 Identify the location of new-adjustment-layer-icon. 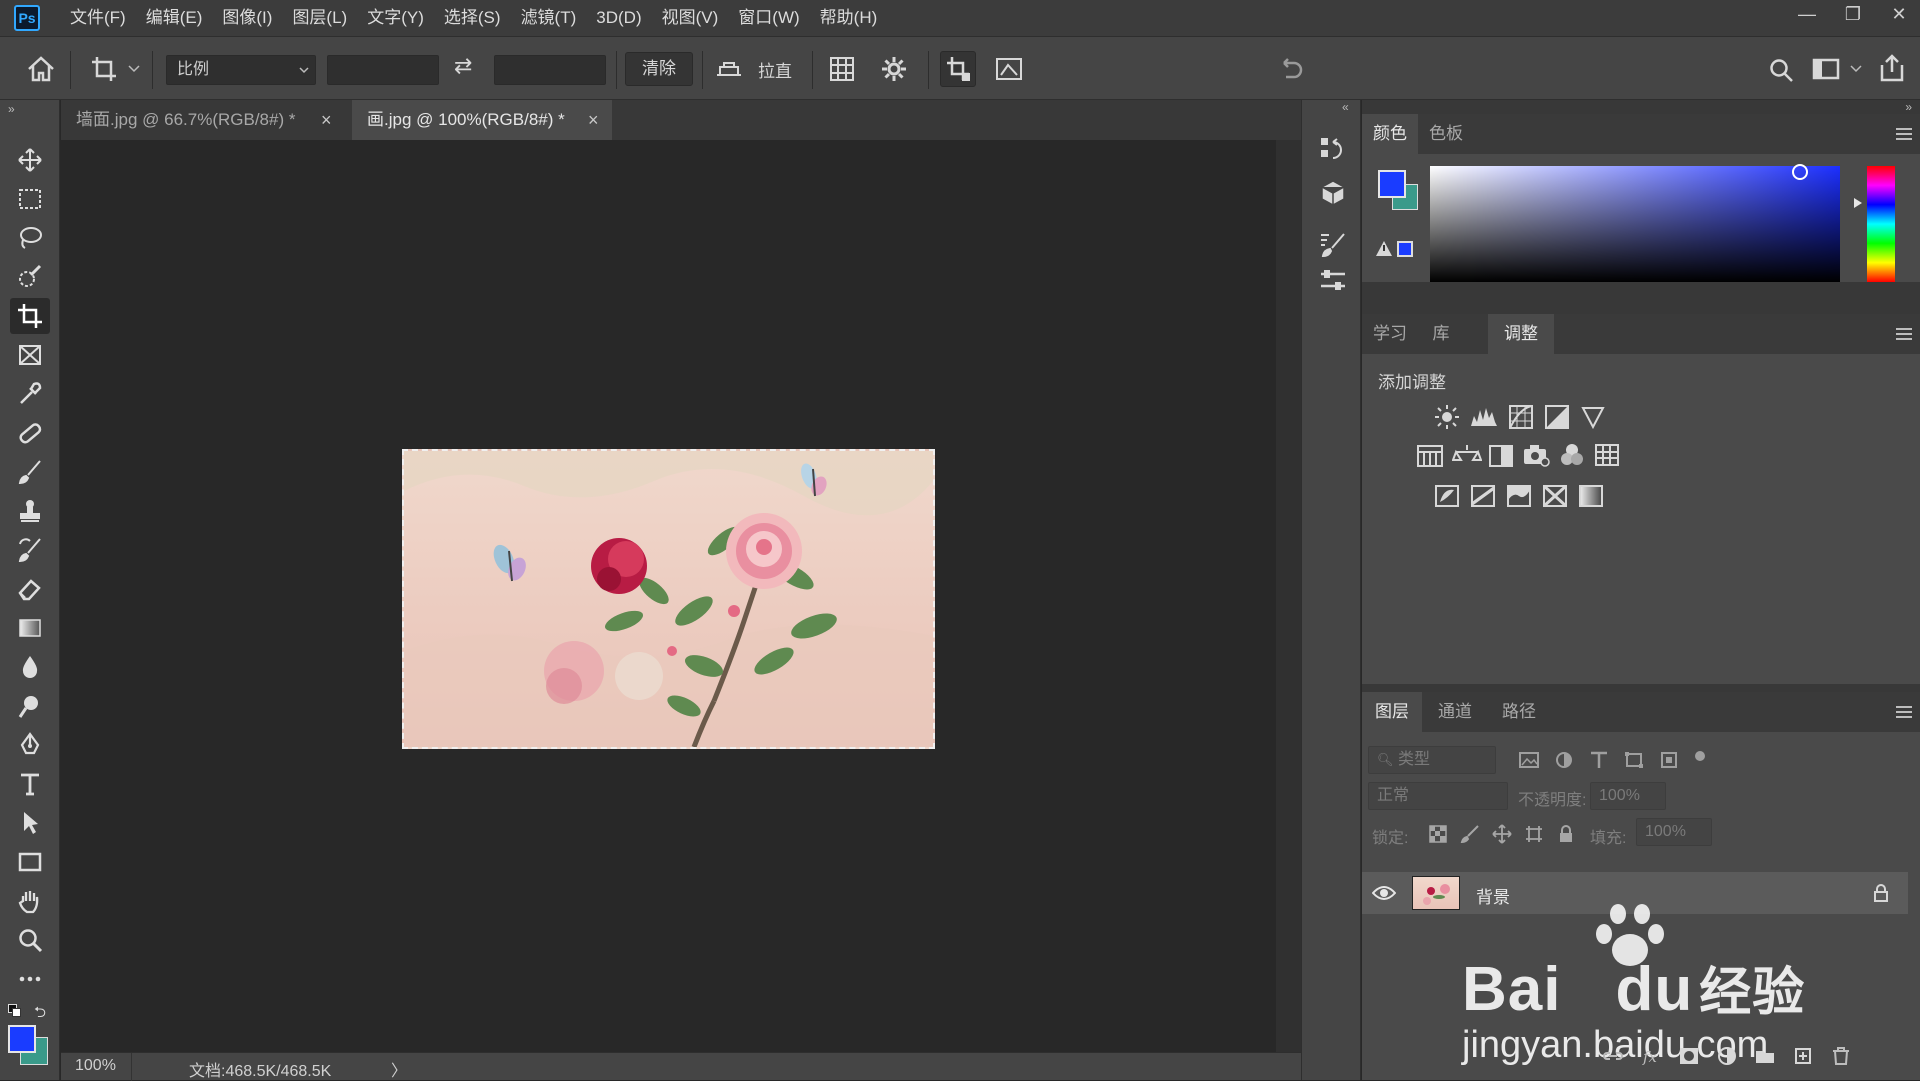
(1727, 1056).